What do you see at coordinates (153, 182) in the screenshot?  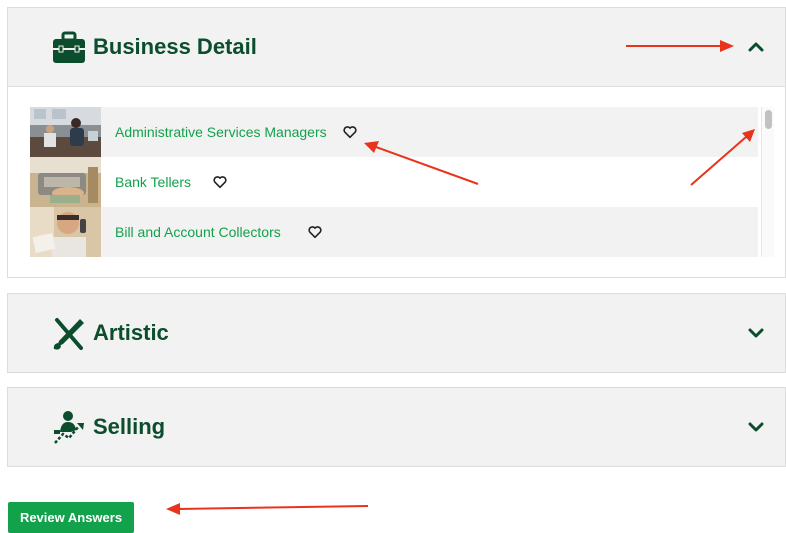 I see `occupation-link: Bank Tellers` at bounding box center [153, 182].